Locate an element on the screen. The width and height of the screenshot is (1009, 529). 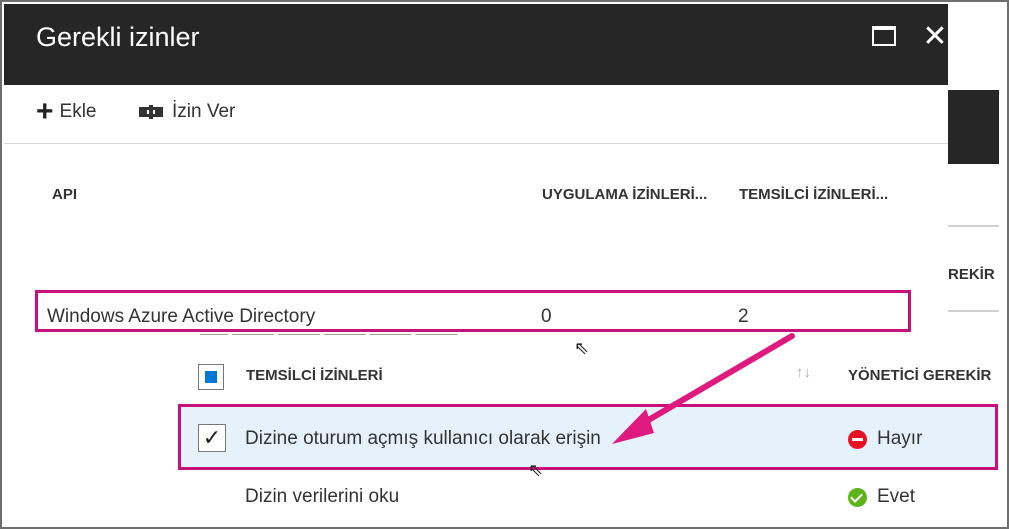
blocked-icon is located at coordinates (857, 439).